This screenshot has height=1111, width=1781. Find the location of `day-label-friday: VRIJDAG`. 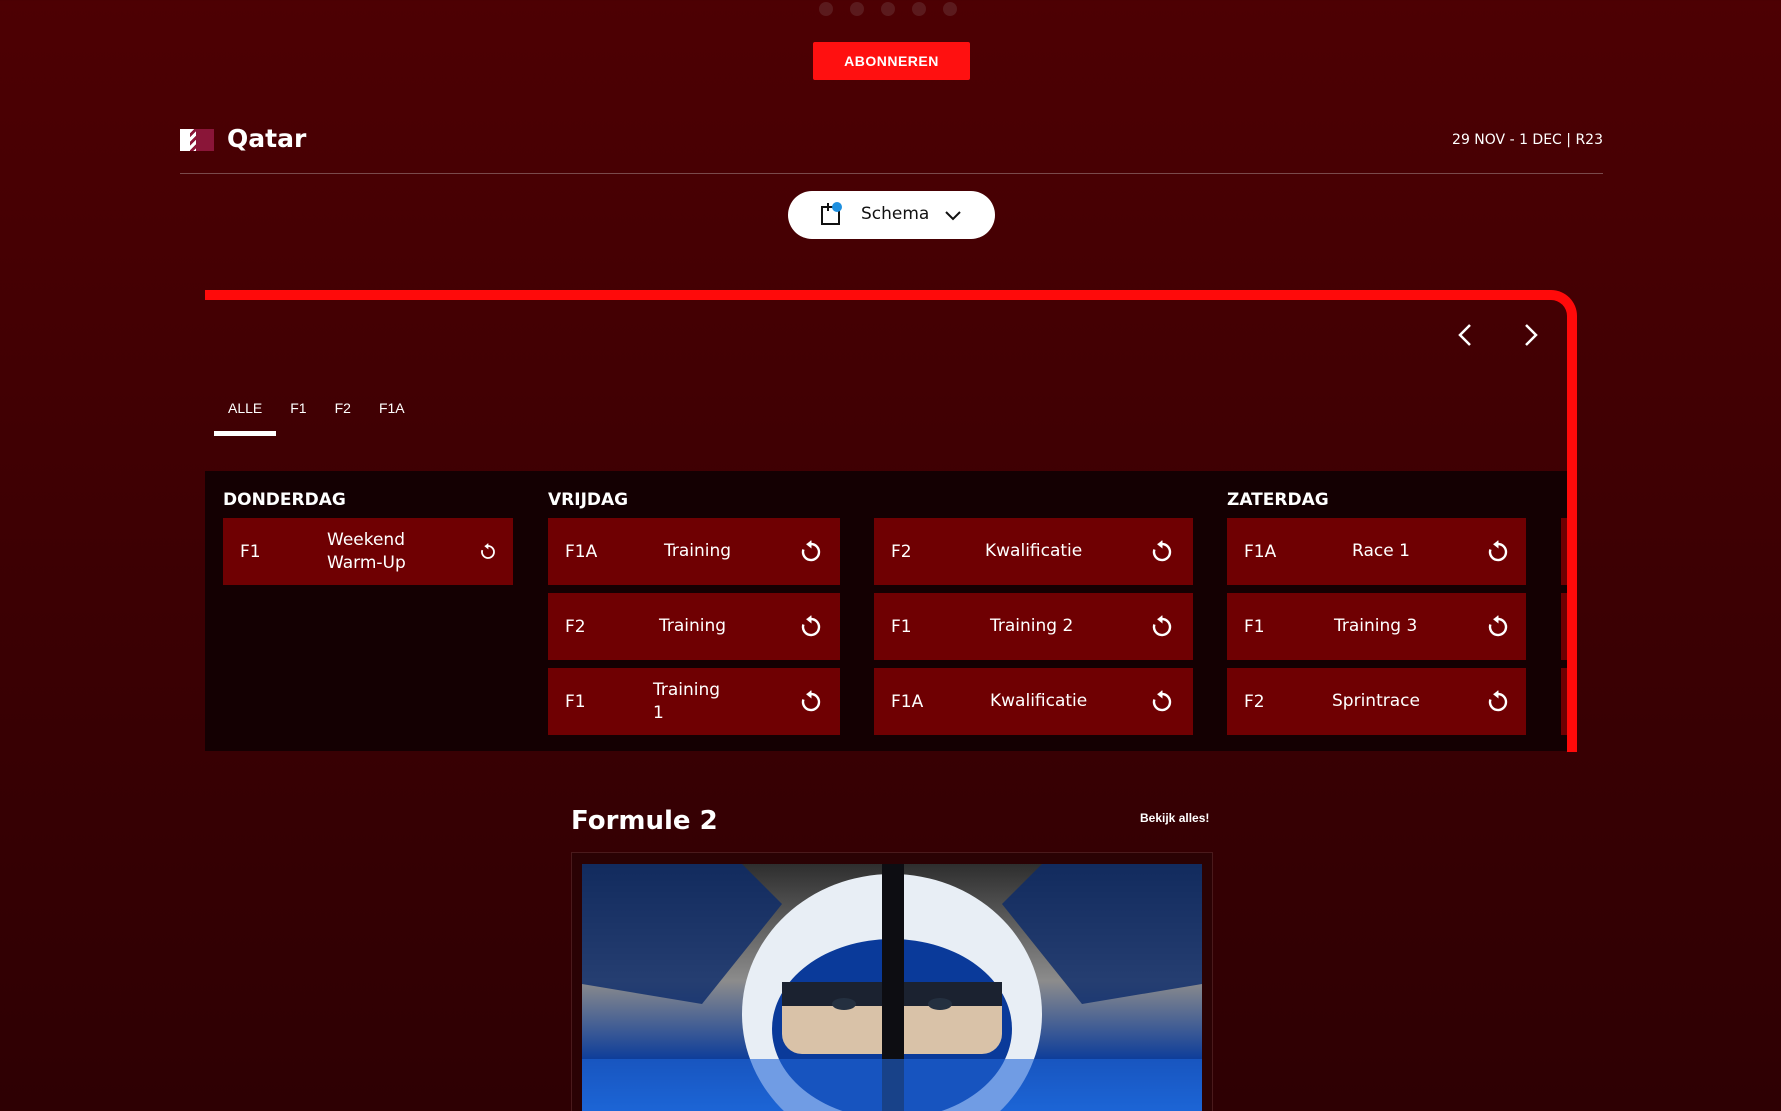

day-label-friday: VRIJDAG is located at coordinates (588, 500).